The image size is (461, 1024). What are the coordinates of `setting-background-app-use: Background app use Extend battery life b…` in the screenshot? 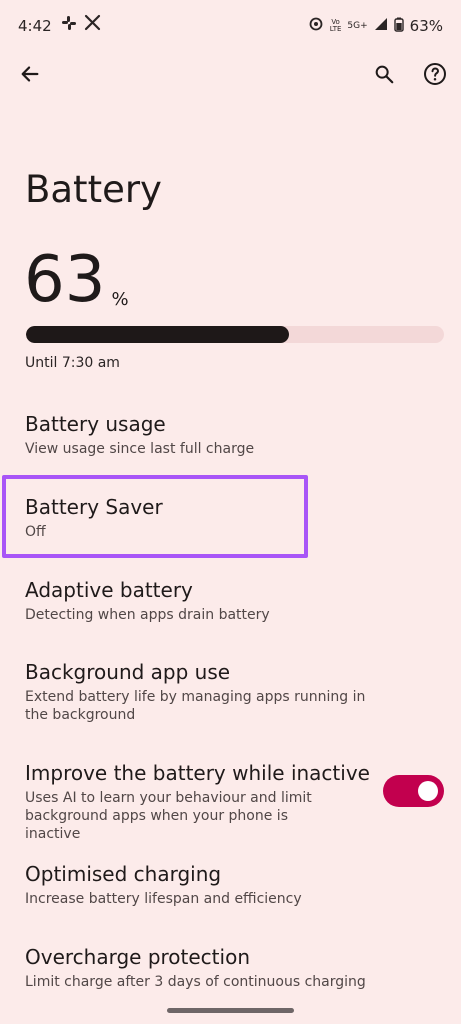 It's located at (230, 693).